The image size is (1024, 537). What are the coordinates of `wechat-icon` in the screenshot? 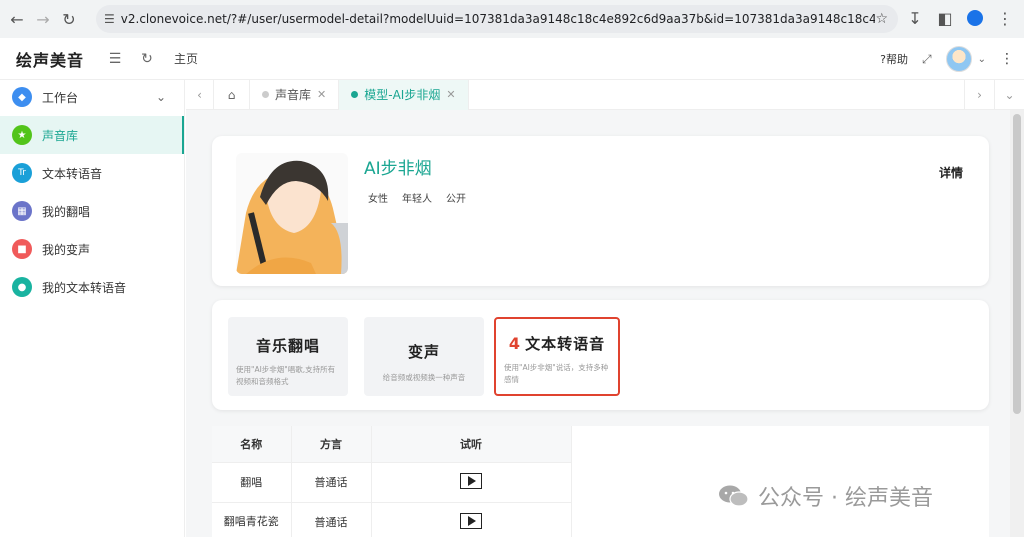 It's located at (734, 496).